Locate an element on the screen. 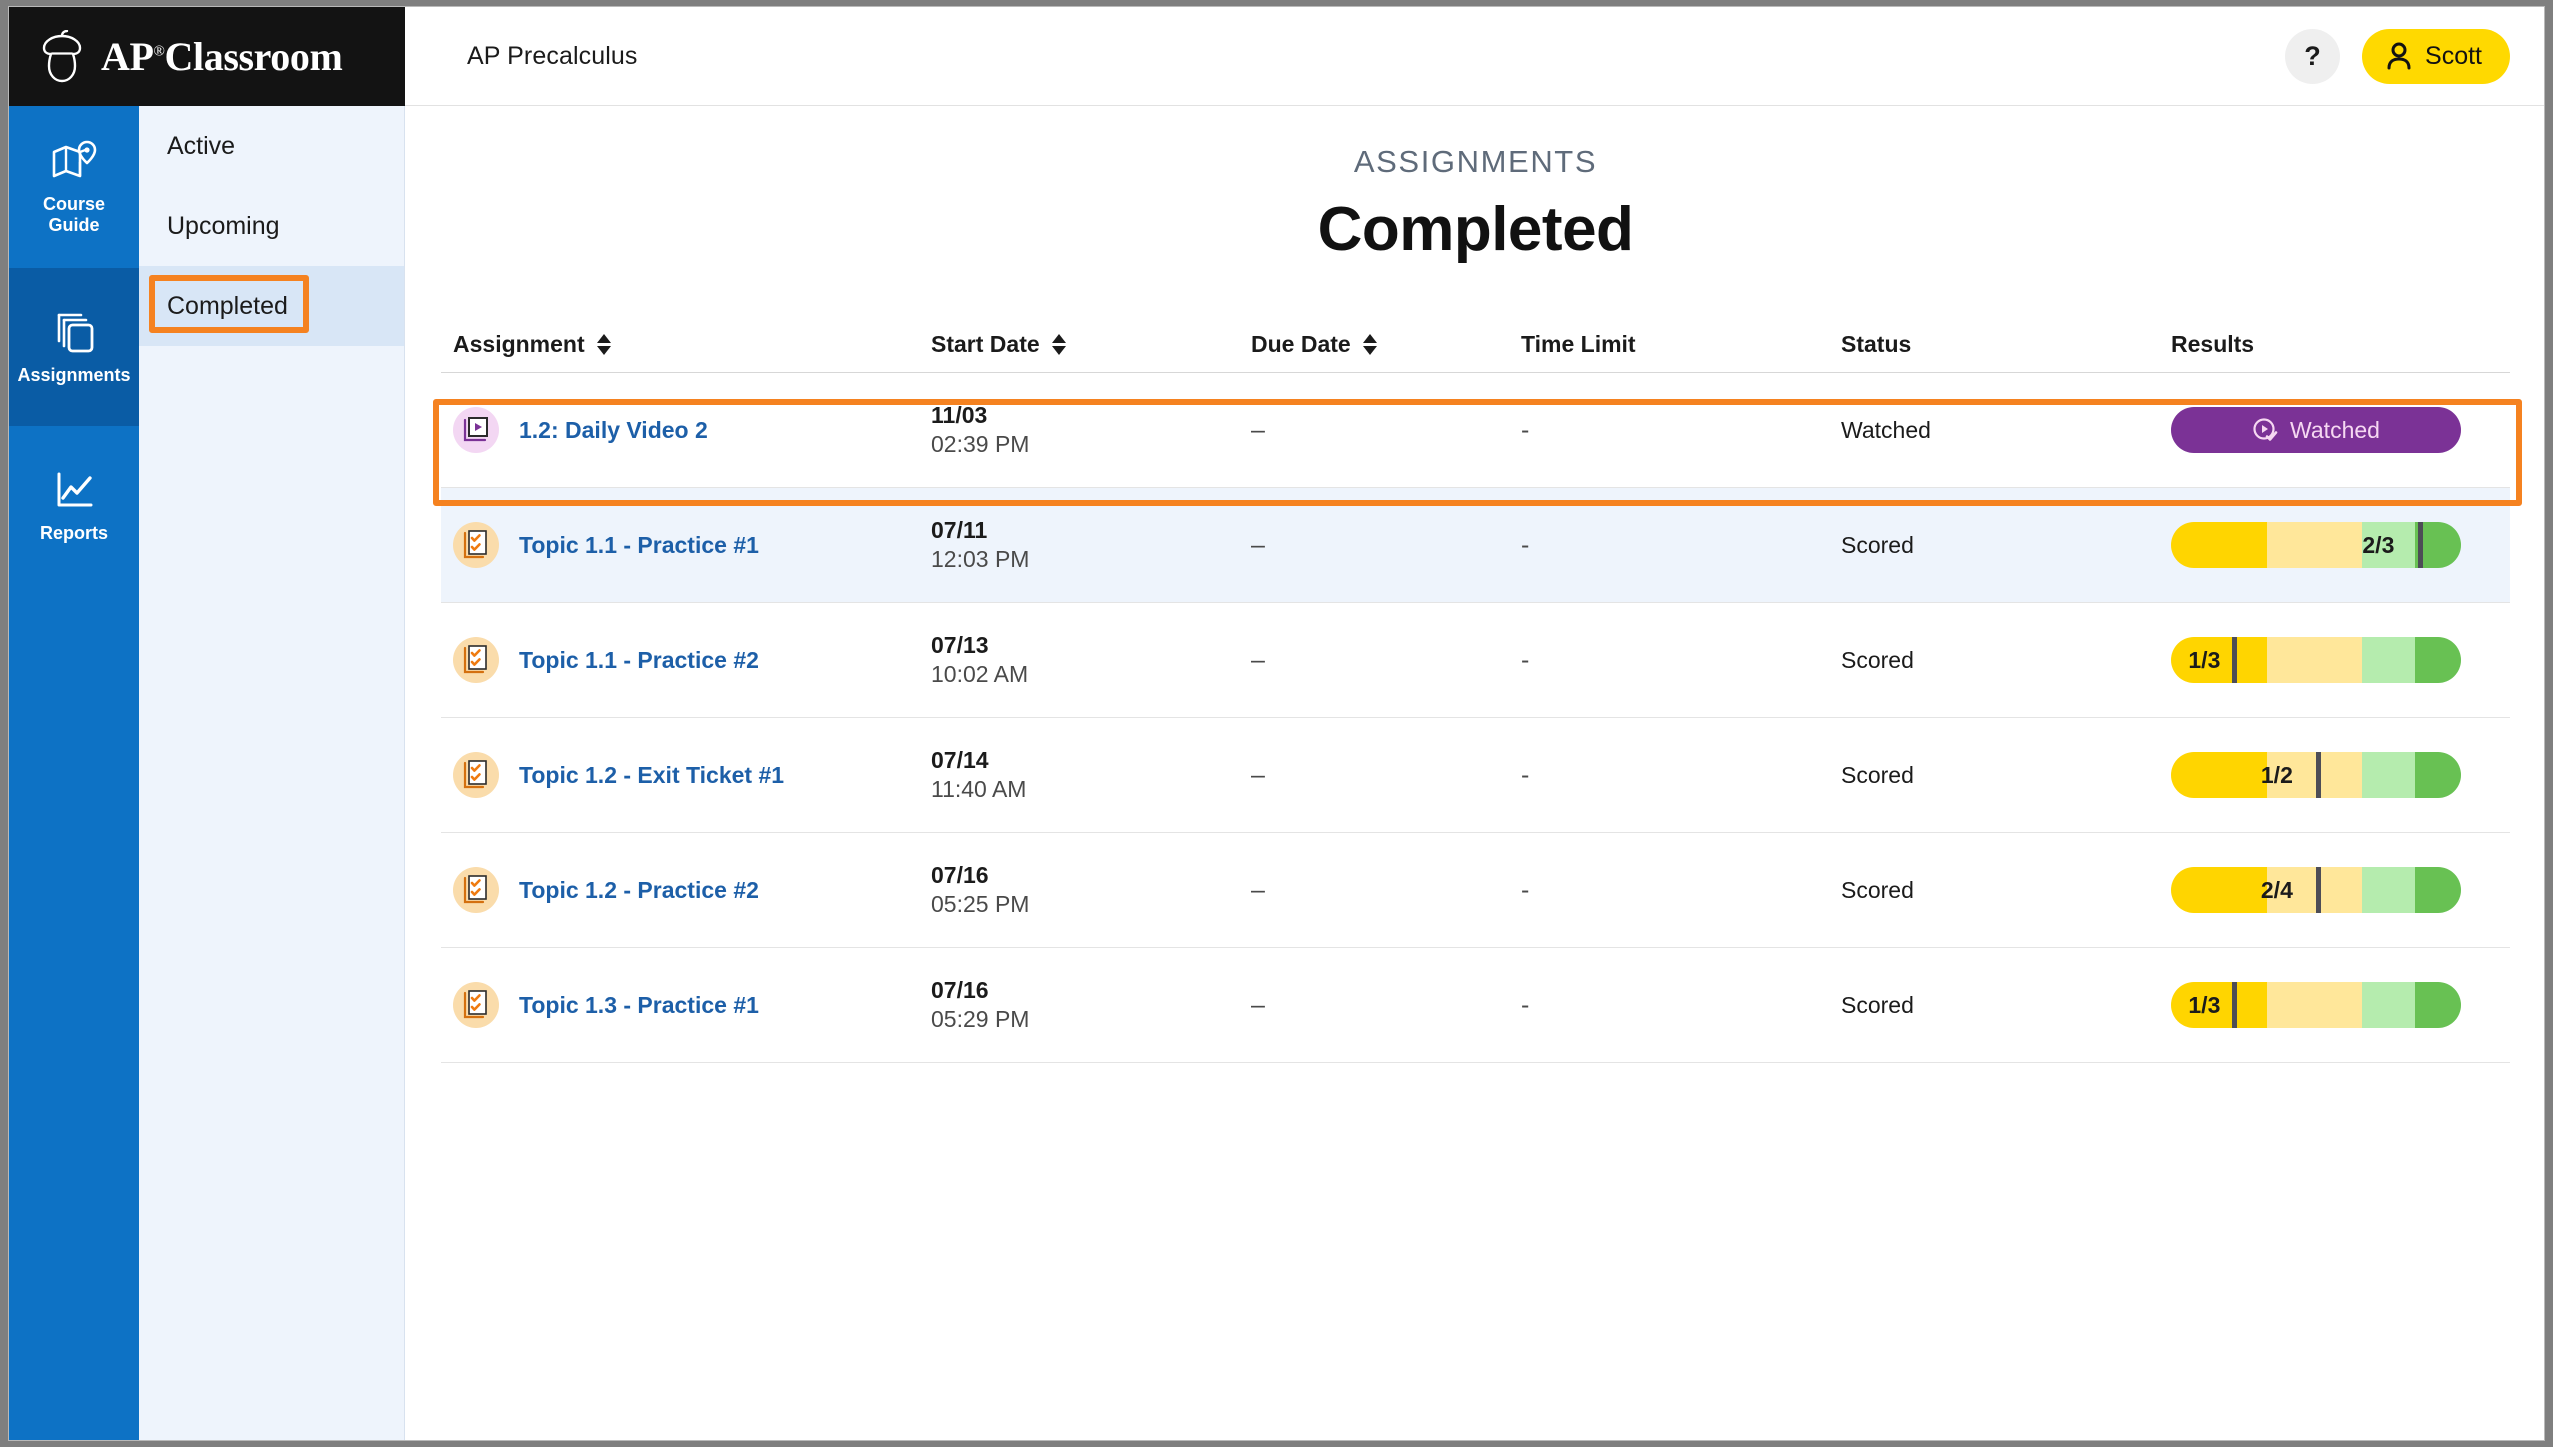  nav-item-reports: Reports is located at coordinates (74, 505).